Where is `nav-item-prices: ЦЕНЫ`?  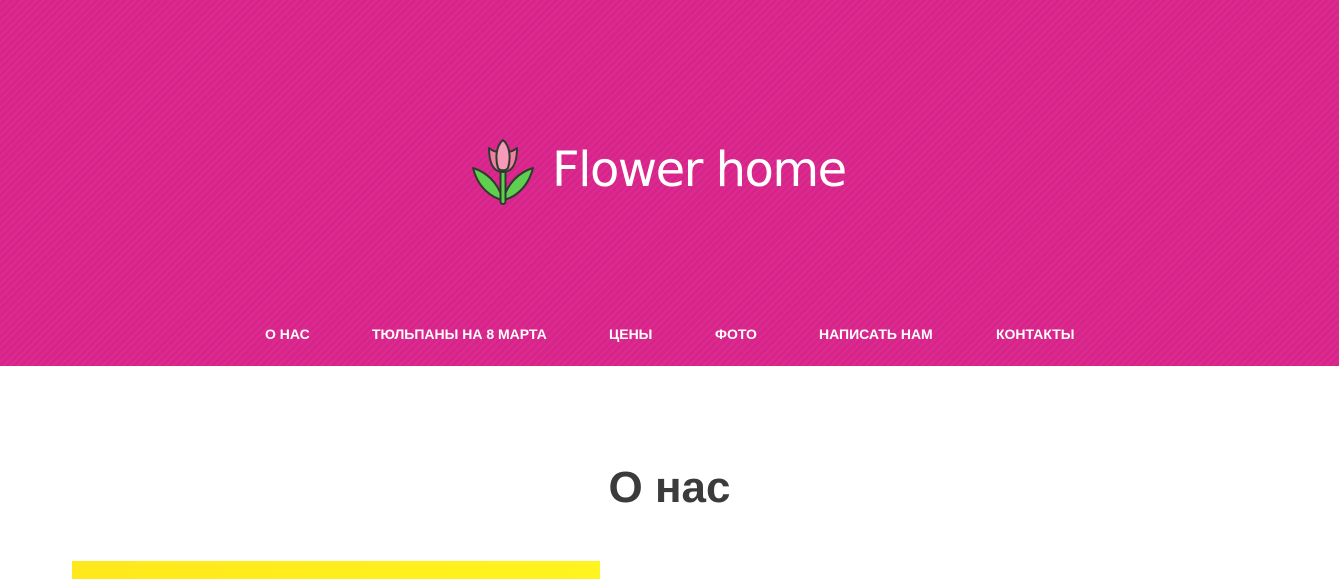
nav-item-prices: ЦЕНЫ is located at coordinates (630, 334).